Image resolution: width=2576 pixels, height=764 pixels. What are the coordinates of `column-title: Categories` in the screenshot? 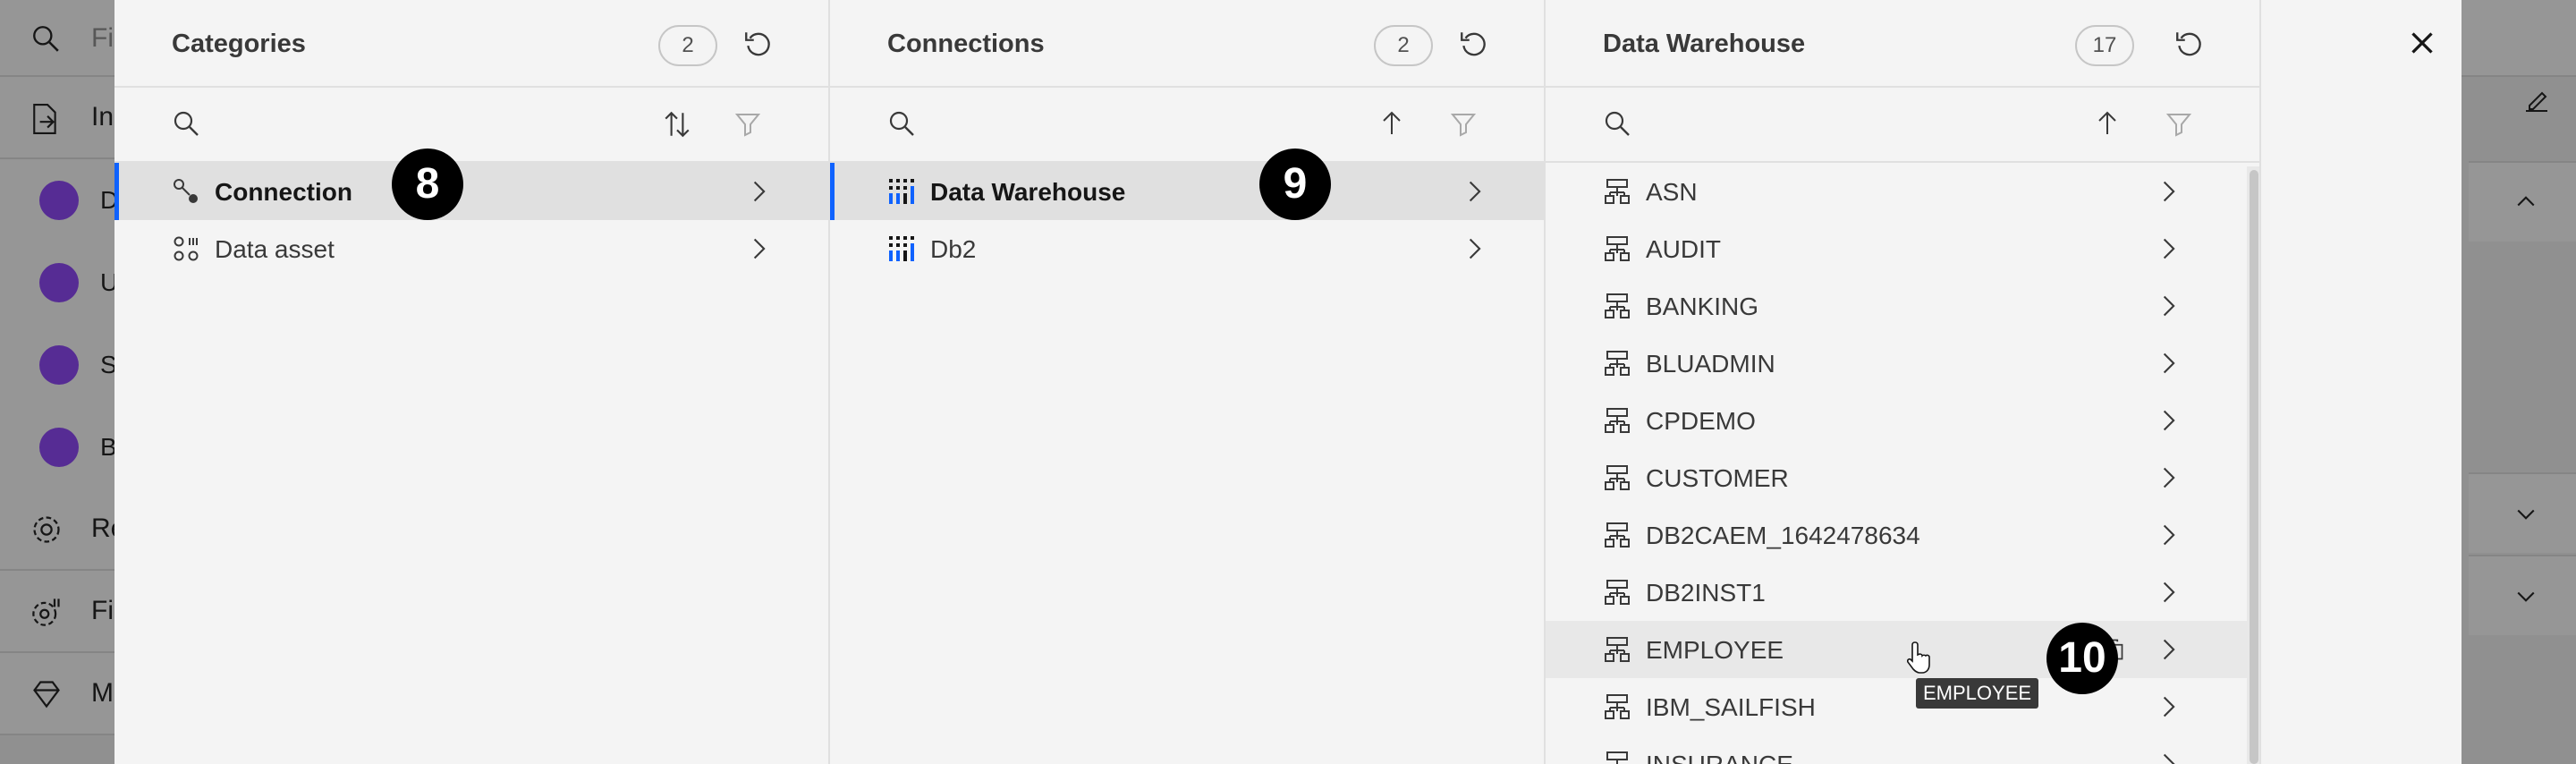 It's located at (239, 44).